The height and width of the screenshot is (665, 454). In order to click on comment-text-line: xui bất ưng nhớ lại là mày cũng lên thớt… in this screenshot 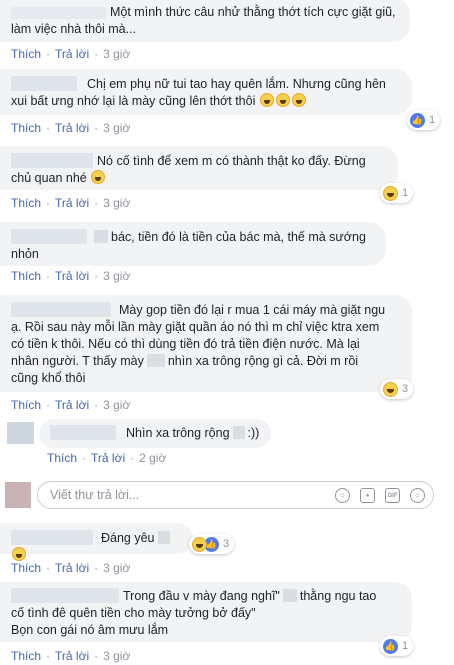, I will do `click(133, 101)`.